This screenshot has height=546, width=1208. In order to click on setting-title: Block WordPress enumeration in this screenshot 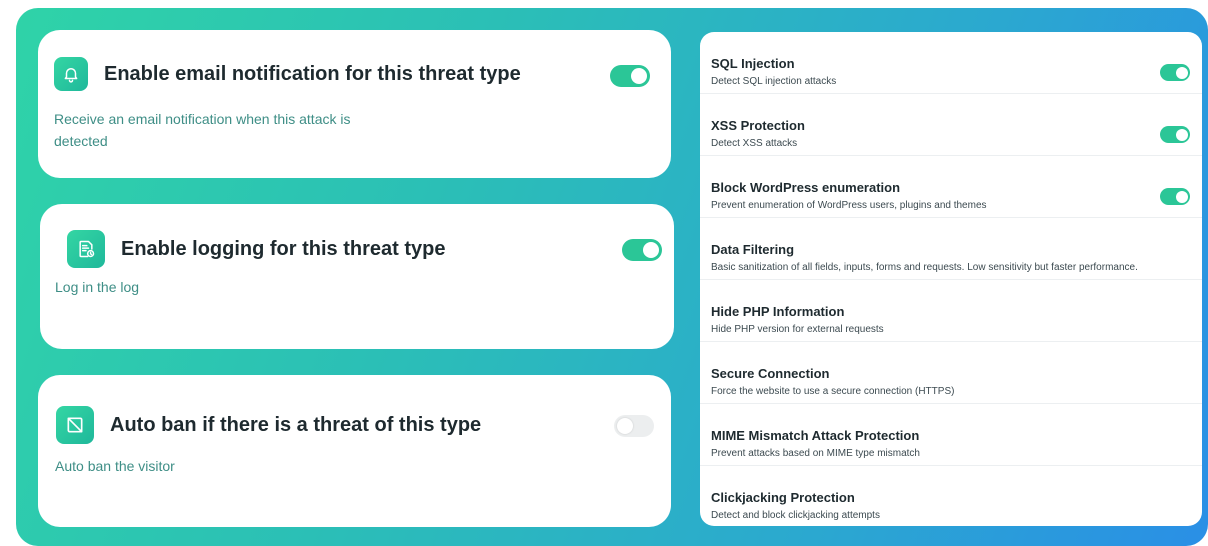, I will do `click(806, 187)`.